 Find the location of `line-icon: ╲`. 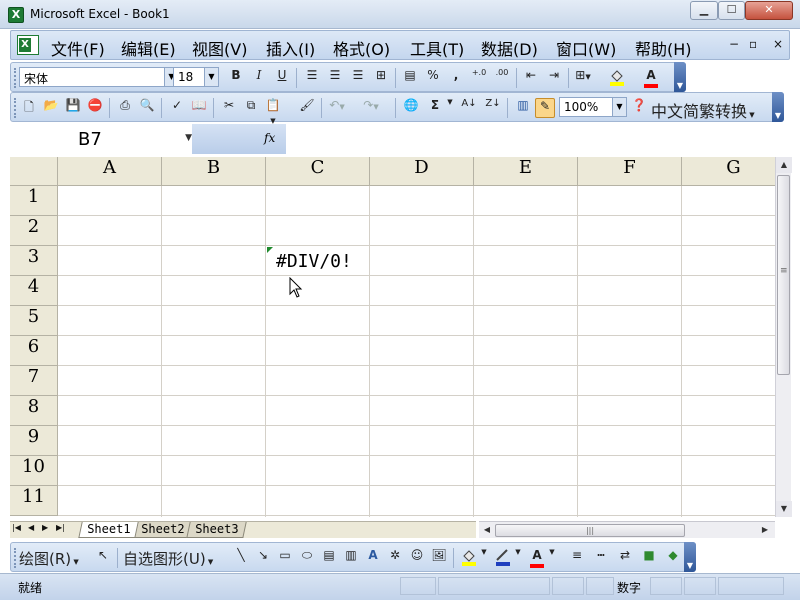

line-icon: ╲ is located at coordinates (241, 558).